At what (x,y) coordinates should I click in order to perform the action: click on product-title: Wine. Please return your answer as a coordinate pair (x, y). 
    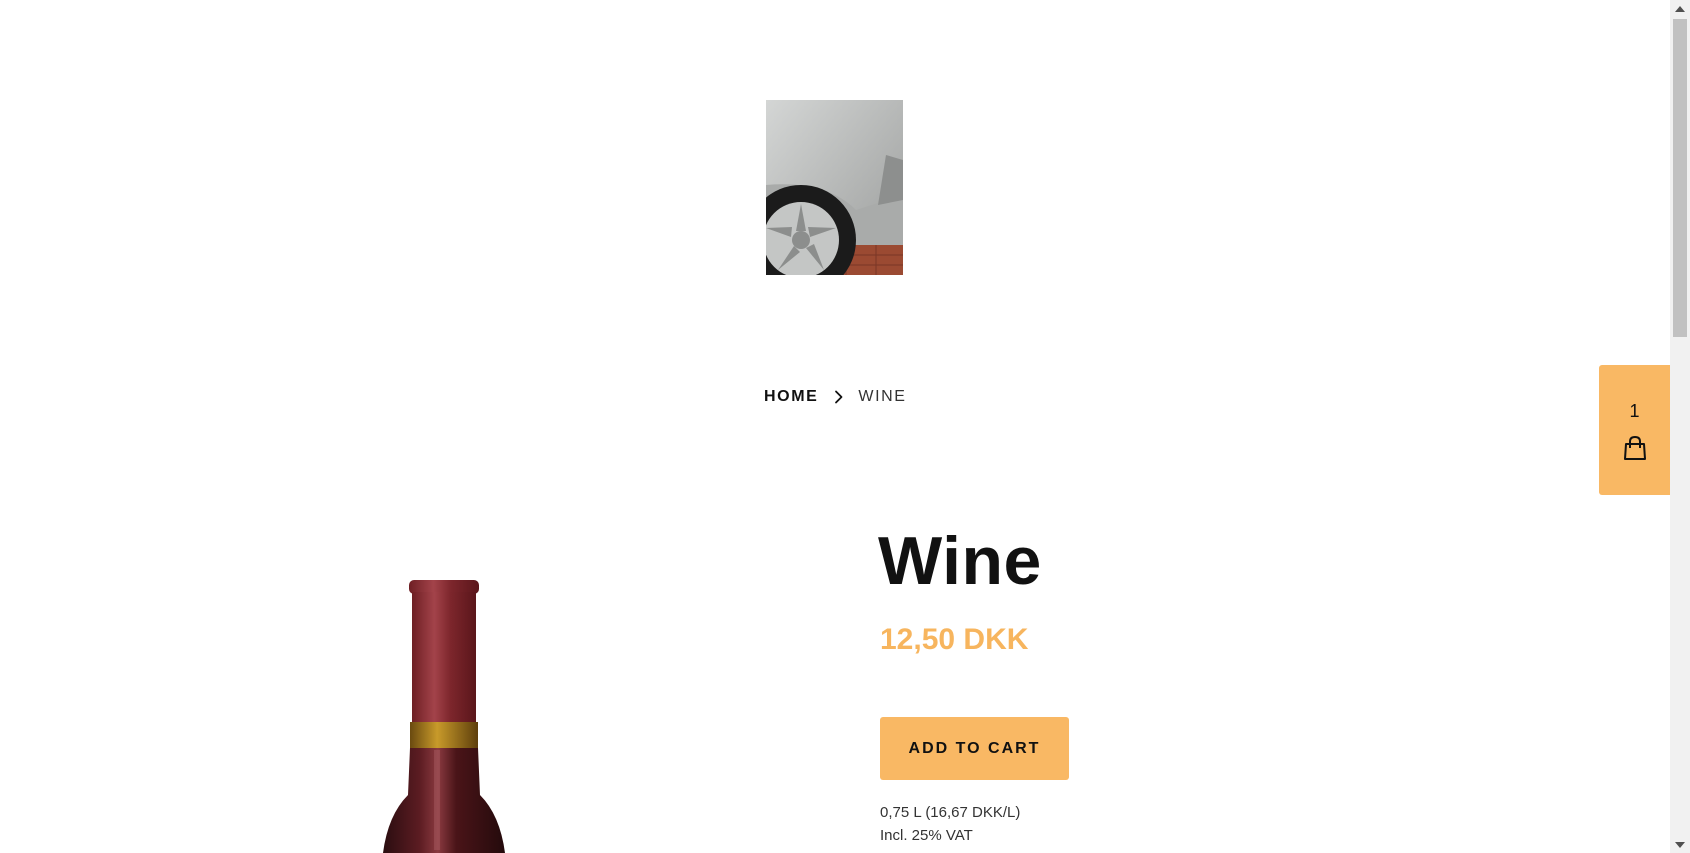
    Looking at the image, I should click on (960, 561).